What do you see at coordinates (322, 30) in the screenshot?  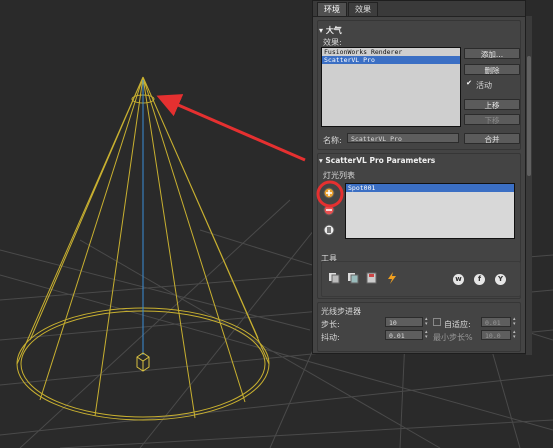 I see `rollout-toggle-icon: ▾` at bounding box center [322, 30].